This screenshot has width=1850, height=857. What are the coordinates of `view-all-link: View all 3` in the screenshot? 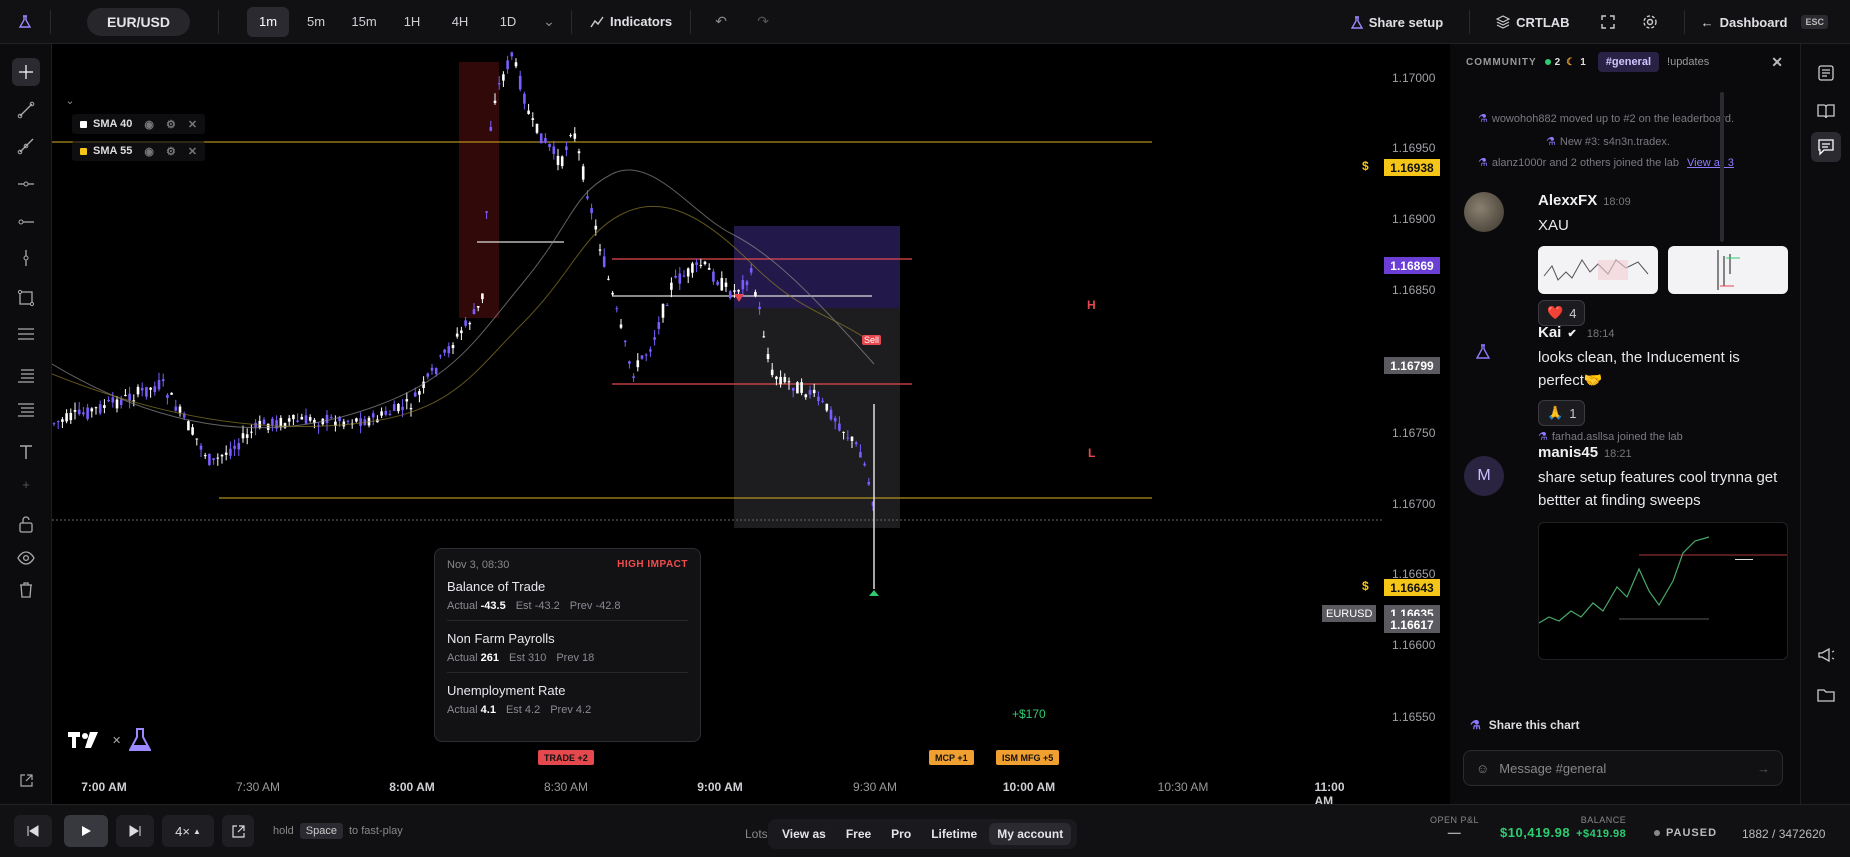 It's located at (1710, 163).